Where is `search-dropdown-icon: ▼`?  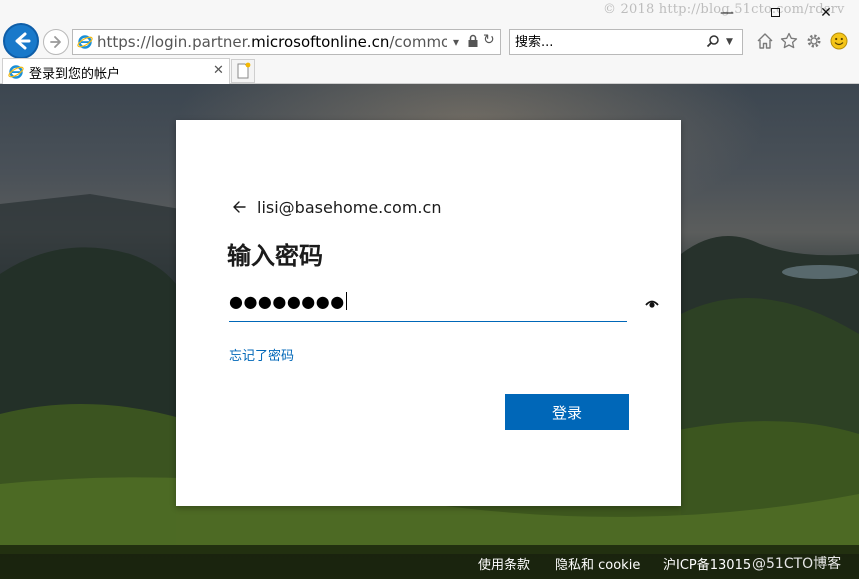
search-dropdown-icon: ▼ is located at coordinates (729, 42).